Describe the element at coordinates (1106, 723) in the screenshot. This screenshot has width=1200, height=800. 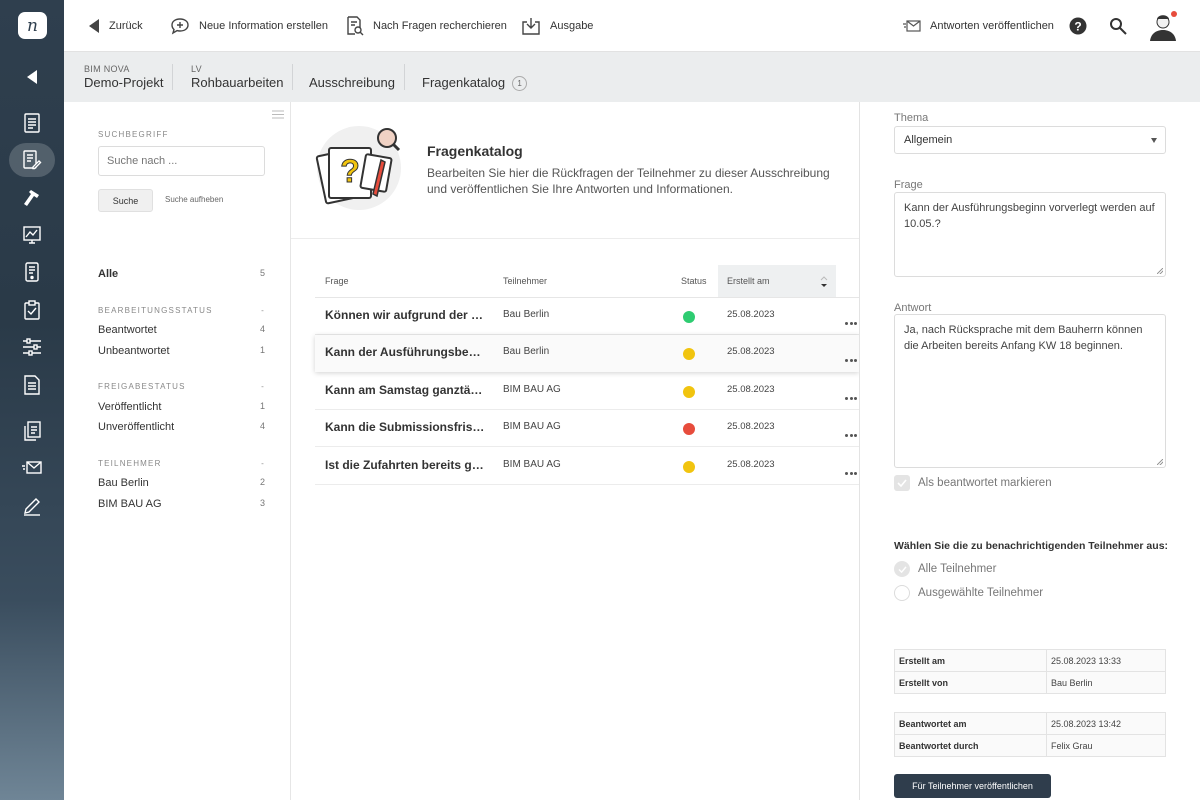
I see `answered-at-value: 25.08.2023 13:42` at that location.